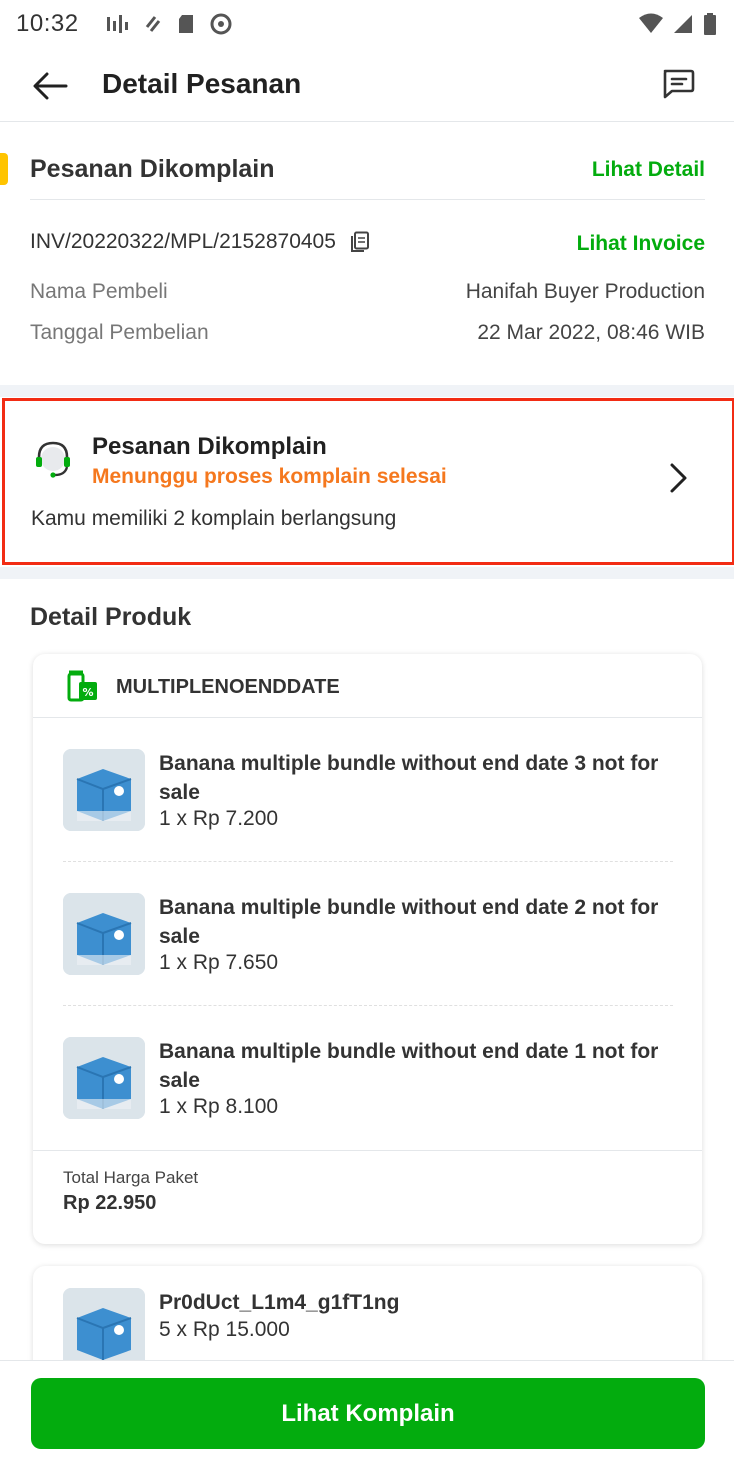 This screenshot has width=734, height=1464. What do you see at coordinates (367, 686) in the screenshot?
I see `bundle-header: % MULTIPLENOENDDATE` at bounding box center [367, 686].